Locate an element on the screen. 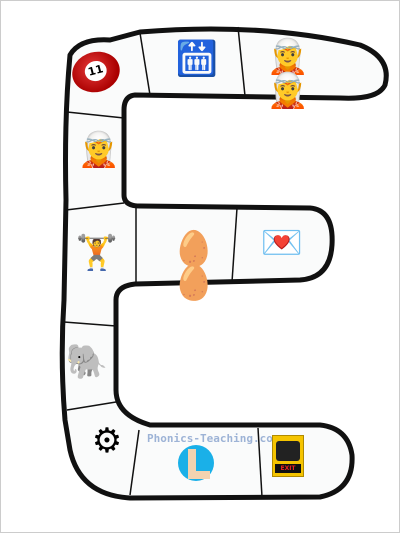  exit-sign-picture: EXIT is located at coordinates (288, 456).